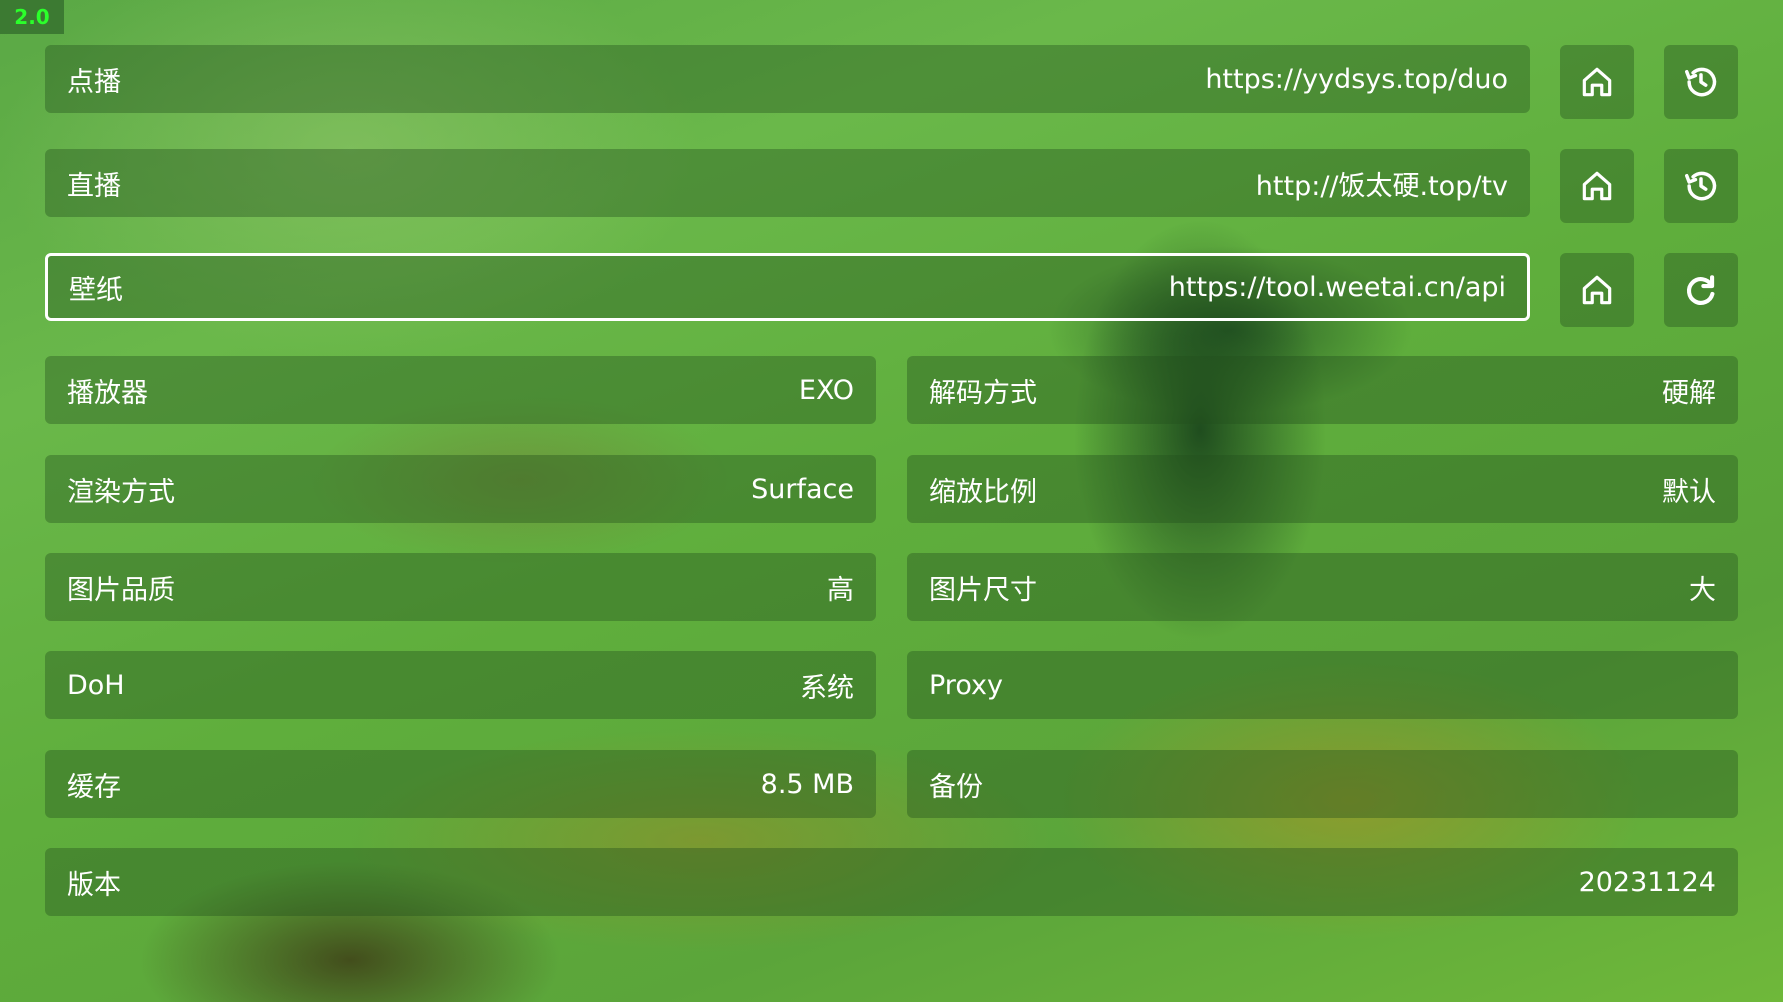  What do you see at coordinates (1702, 590) in the screenshot?
I see `image-size-value: 大` at bounding box center [1702, 590].